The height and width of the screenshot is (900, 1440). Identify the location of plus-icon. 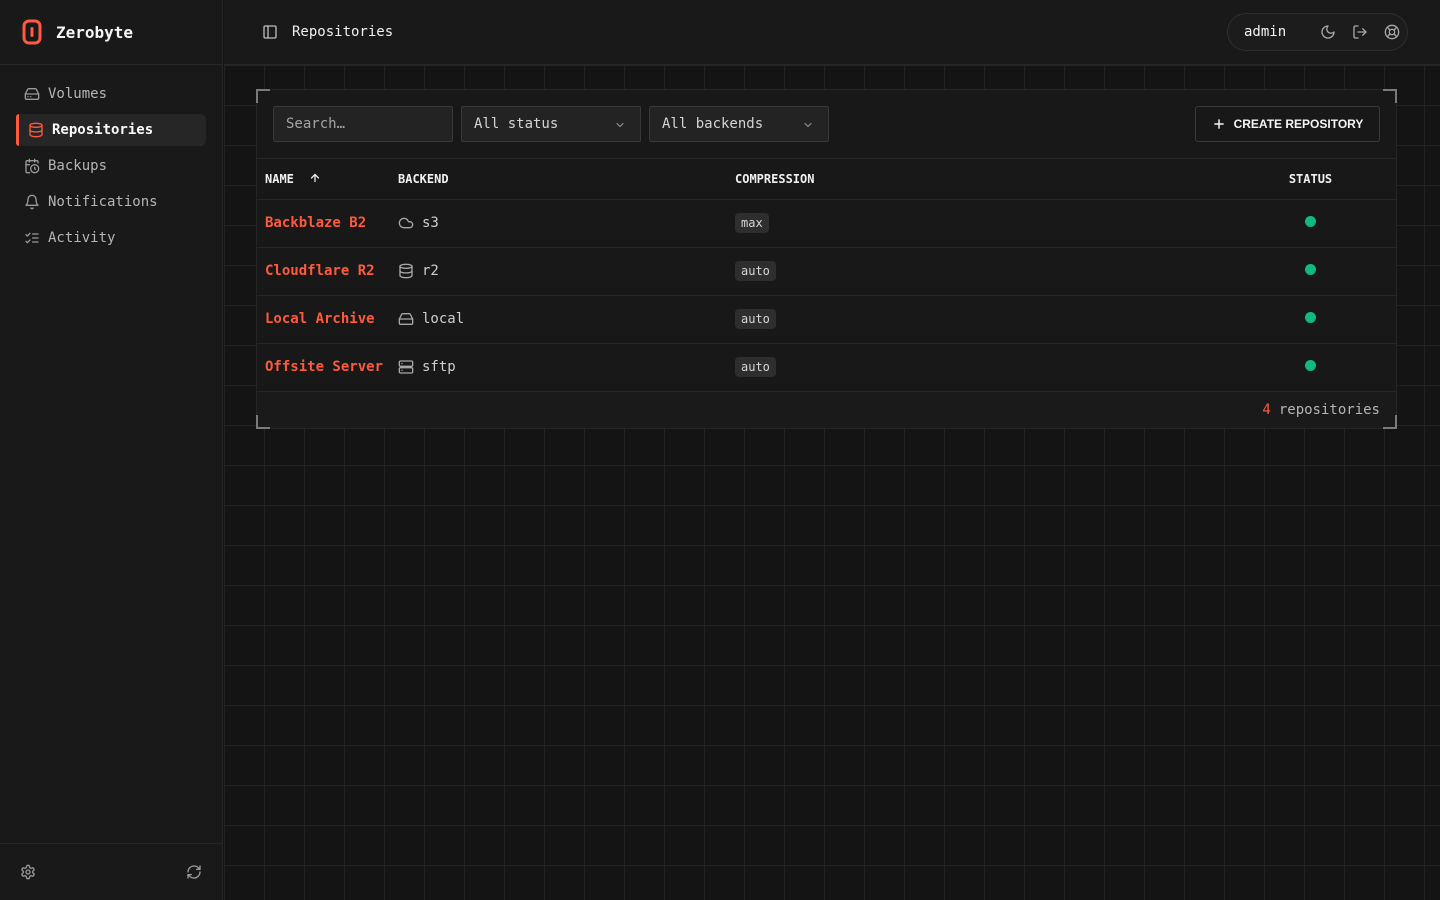
(1218, 124).